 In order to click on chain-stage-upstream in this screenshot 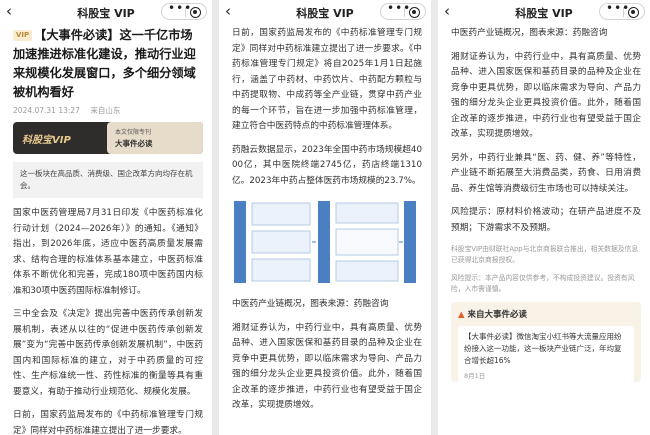, I will do `click(240, 242)`.